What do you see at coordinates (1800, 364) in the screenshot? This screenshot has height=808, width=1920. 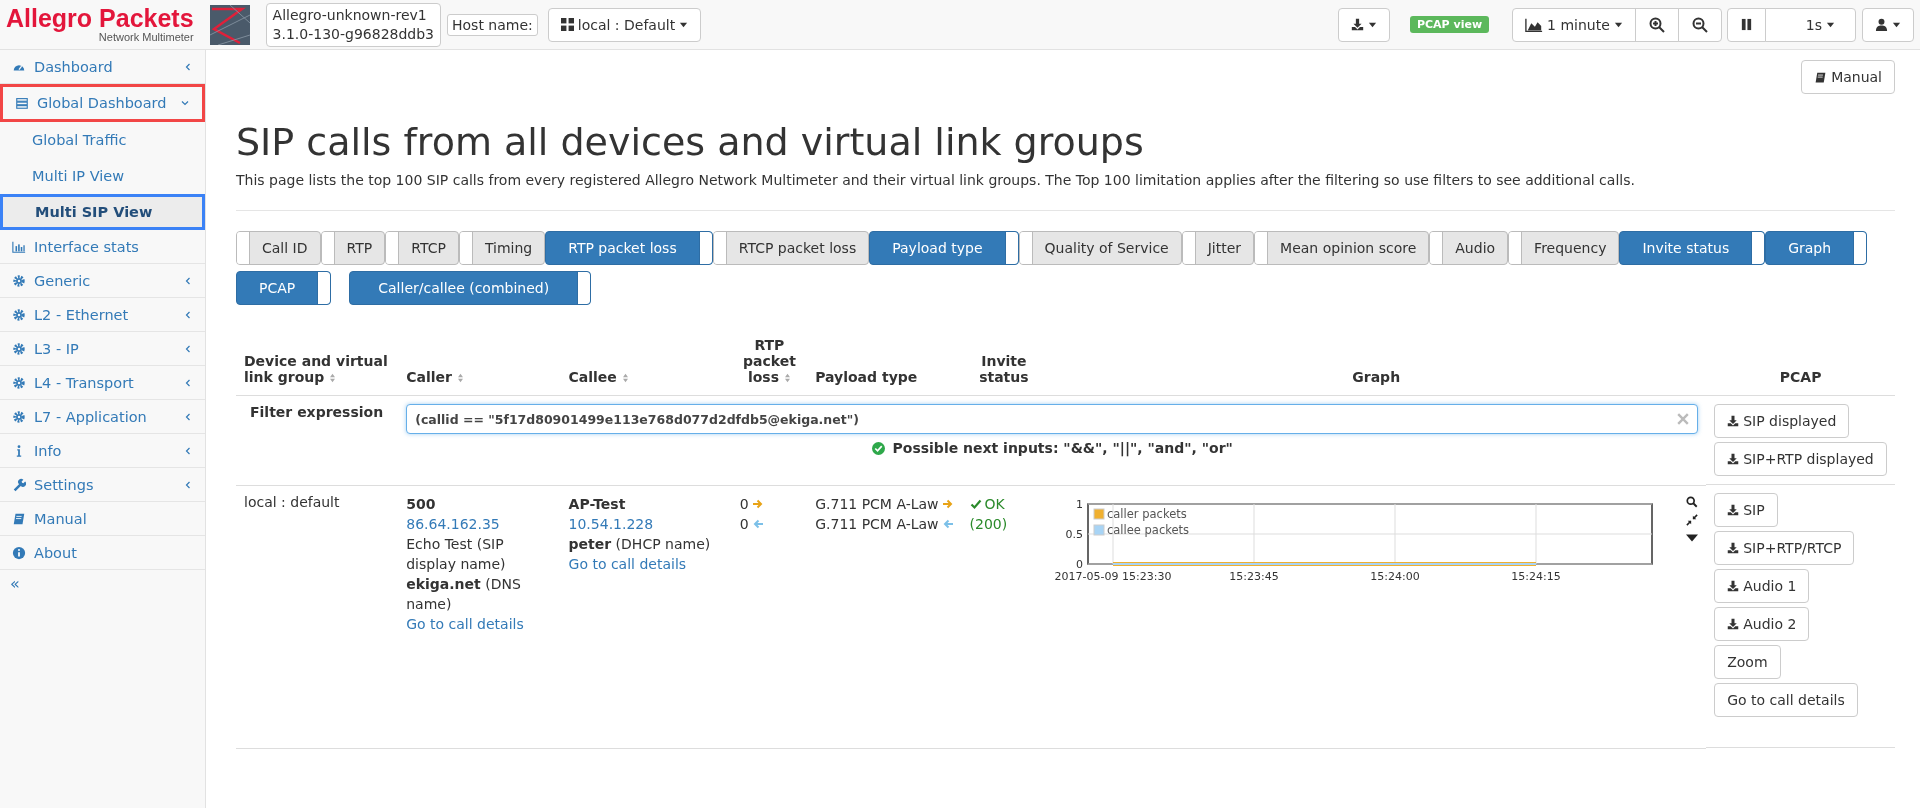 I see `column-header: PCAP` at bounding box center [1800, 364].